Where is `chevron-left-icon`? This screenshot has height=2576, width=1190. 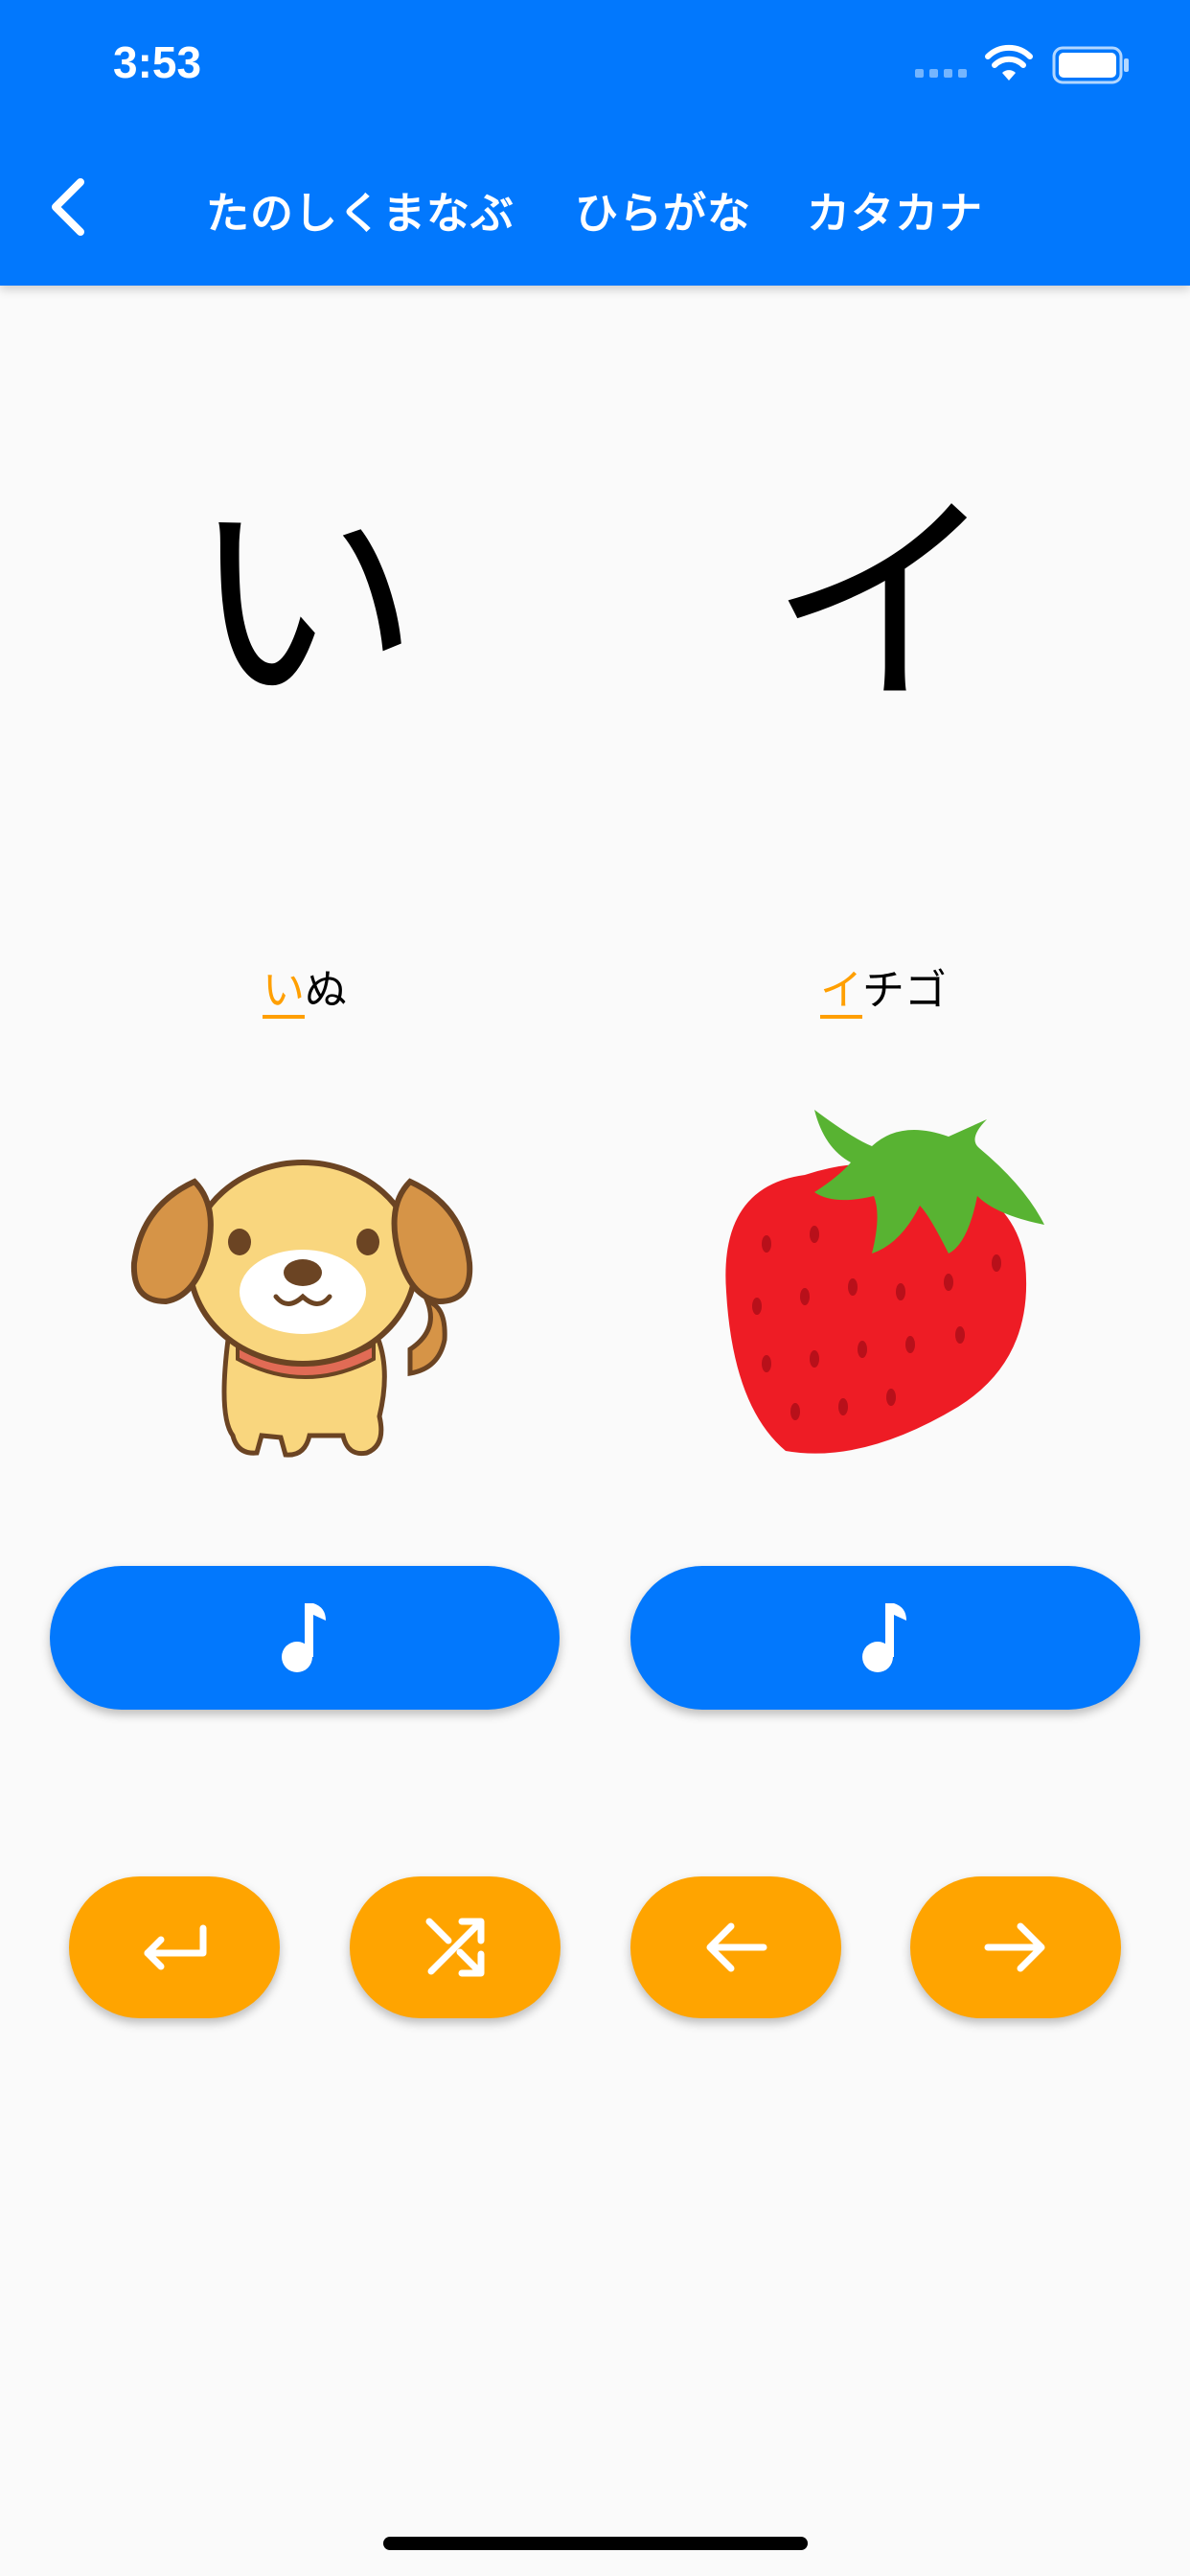
chevron-left-icon is located at coordinates (68, 207).